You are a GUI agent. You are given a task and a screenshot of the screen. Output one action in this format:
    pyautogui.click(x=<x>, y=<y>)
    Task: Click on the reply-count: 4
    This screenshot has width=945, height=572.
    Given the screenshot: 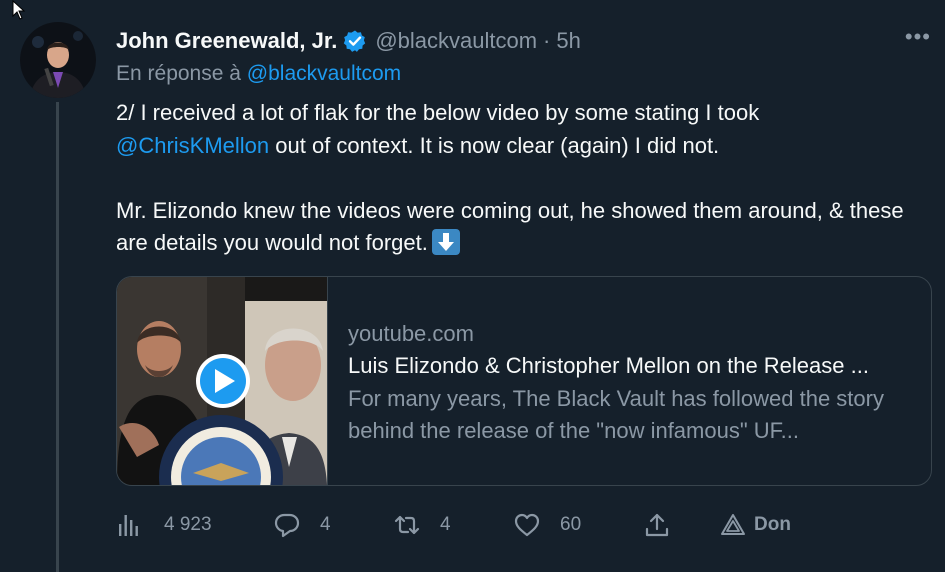 What is the action you would take?
    pyautogui.click(x=325, y=524)
    